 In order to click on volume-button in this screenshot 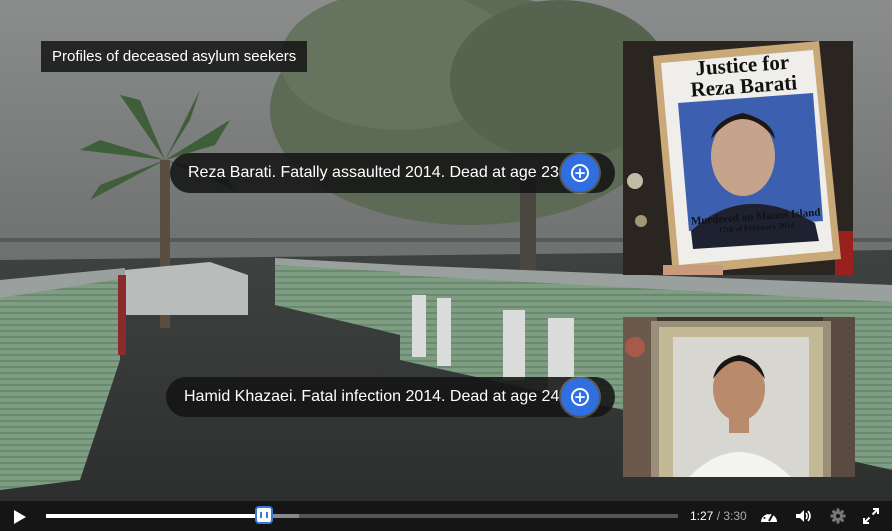, I will do `click(804, 516)`.